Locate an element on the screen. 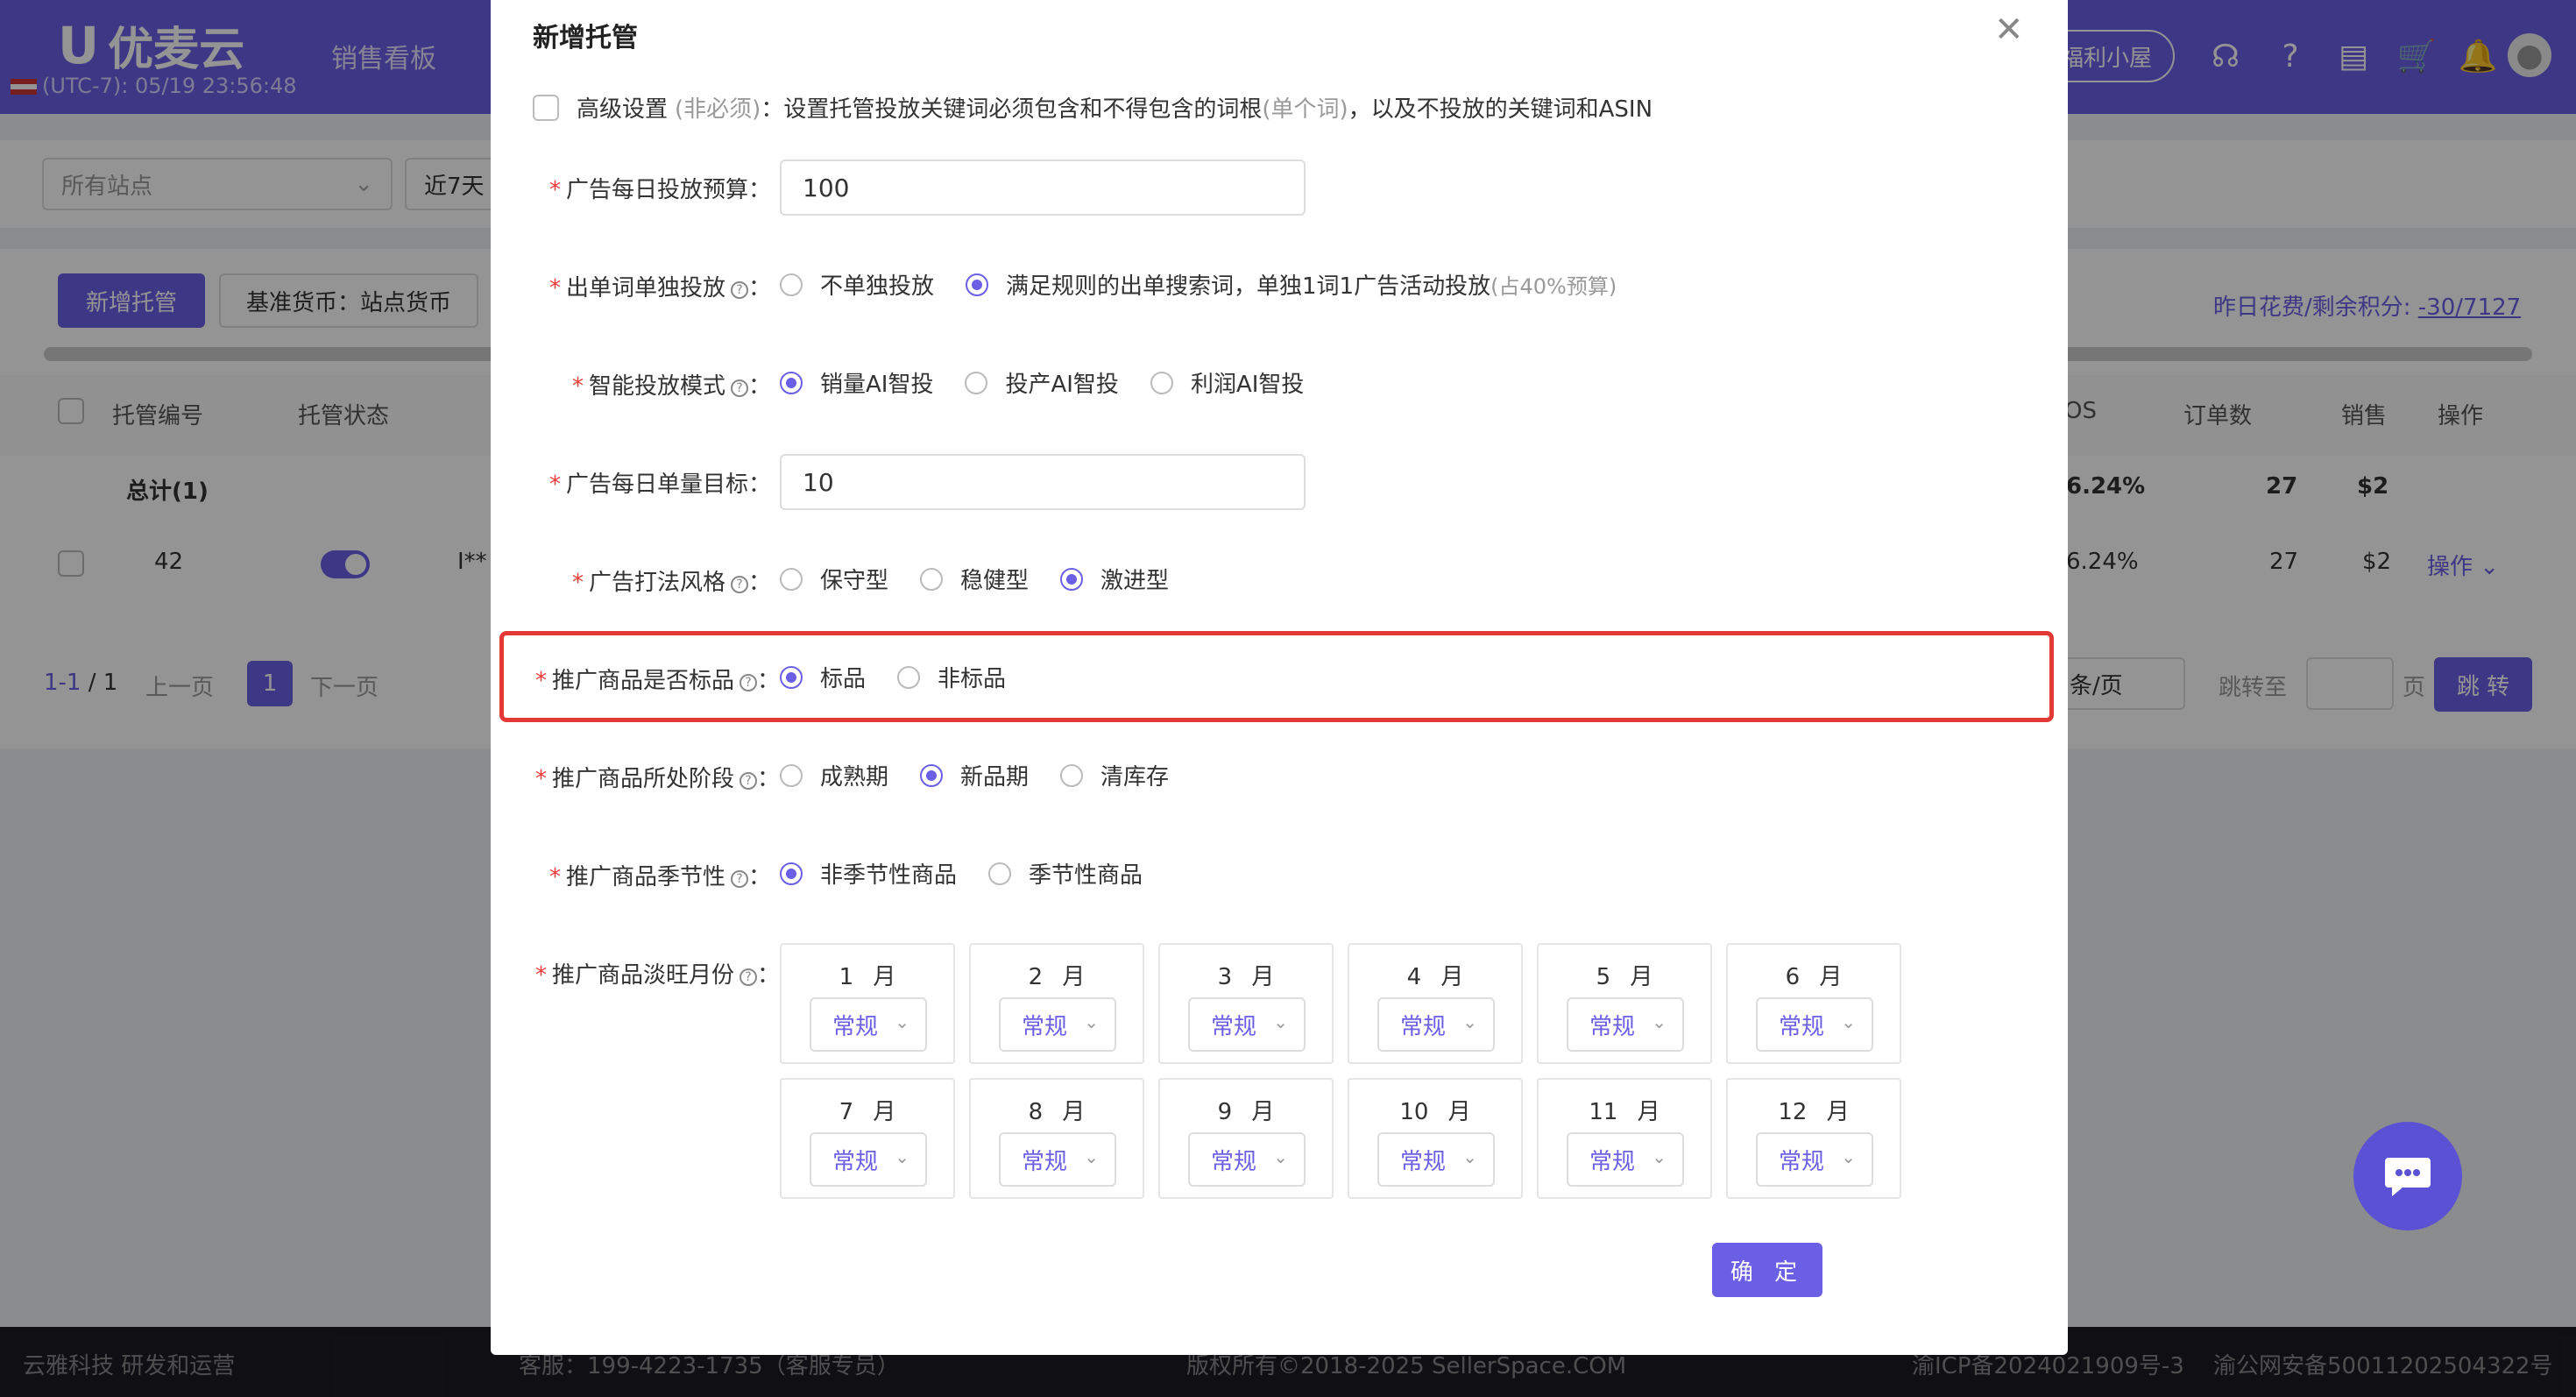 The image size is (2576, 1397). ai-mode-label: * 智能投放模式?： is located at coordinates (671, 386).